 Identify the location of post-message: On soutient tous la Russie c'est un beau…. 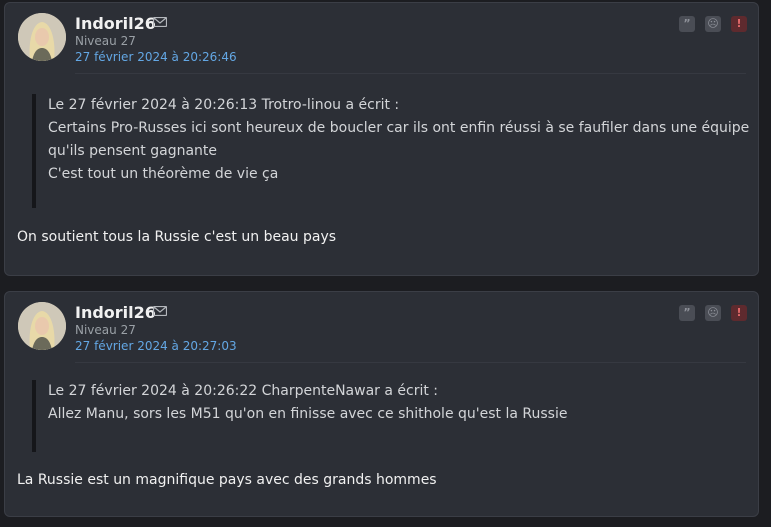
(177, 237).